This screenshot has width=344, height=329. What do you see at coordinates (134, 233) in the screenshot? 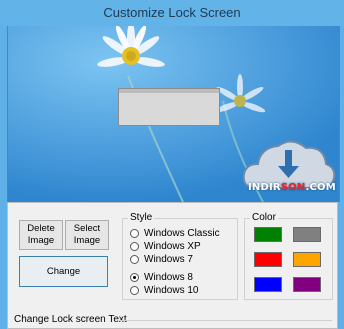
I see `radio-windows-classic` at bounding box center [134, 233].